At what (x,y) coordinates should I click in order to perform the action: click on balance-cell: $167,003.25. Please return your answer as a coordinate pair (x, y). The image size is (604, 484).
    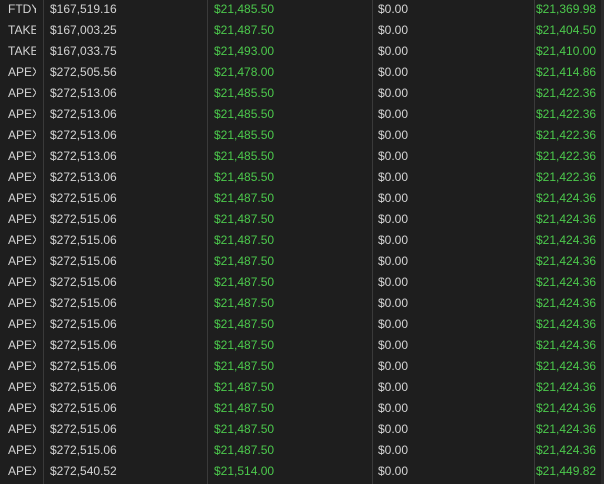
    Looking at the image, I should click on (83, 30).